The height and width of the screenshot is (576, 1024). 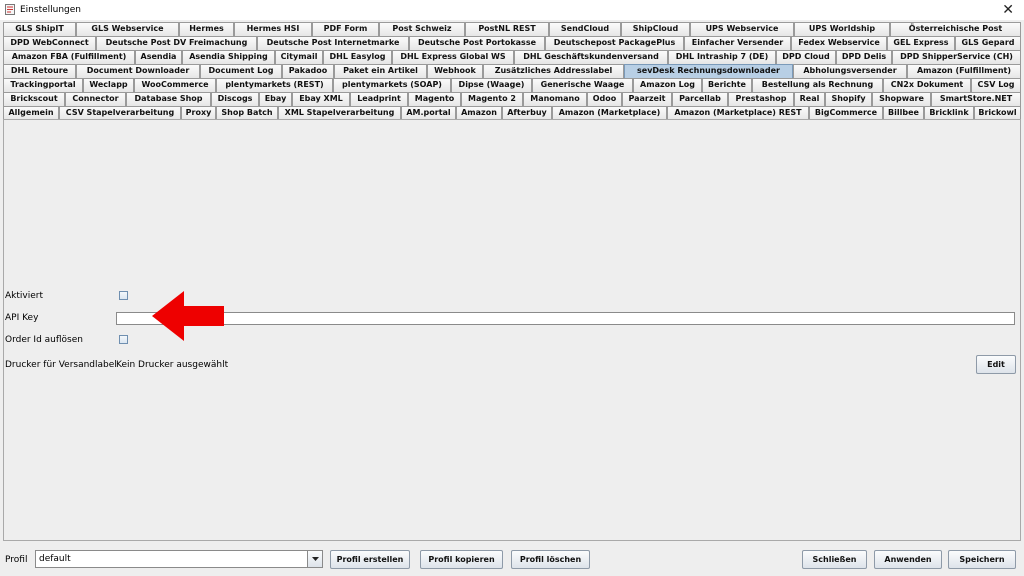 I want to click on tab-ebay-xml: Ebay XML, so click(x=321, y=99).